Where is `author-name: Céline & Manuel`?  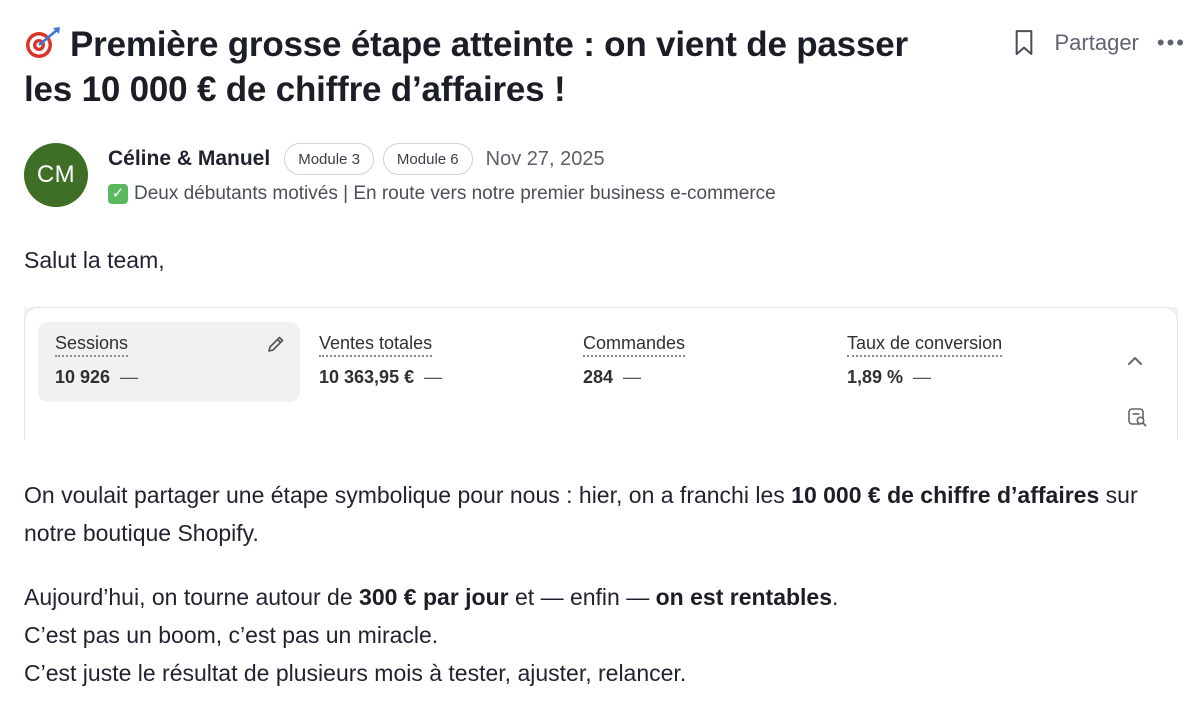 author-name: Céline & Manuel is located at coordinates (189, 159).